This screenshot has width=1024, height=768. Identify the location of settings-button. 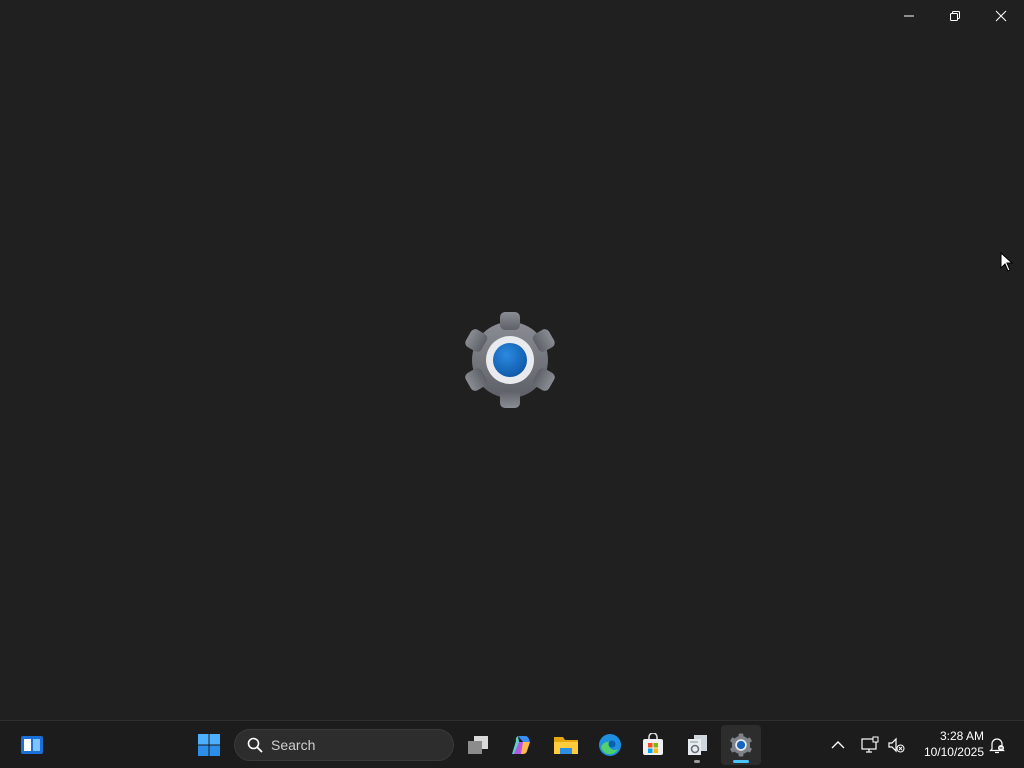
(741, 745).